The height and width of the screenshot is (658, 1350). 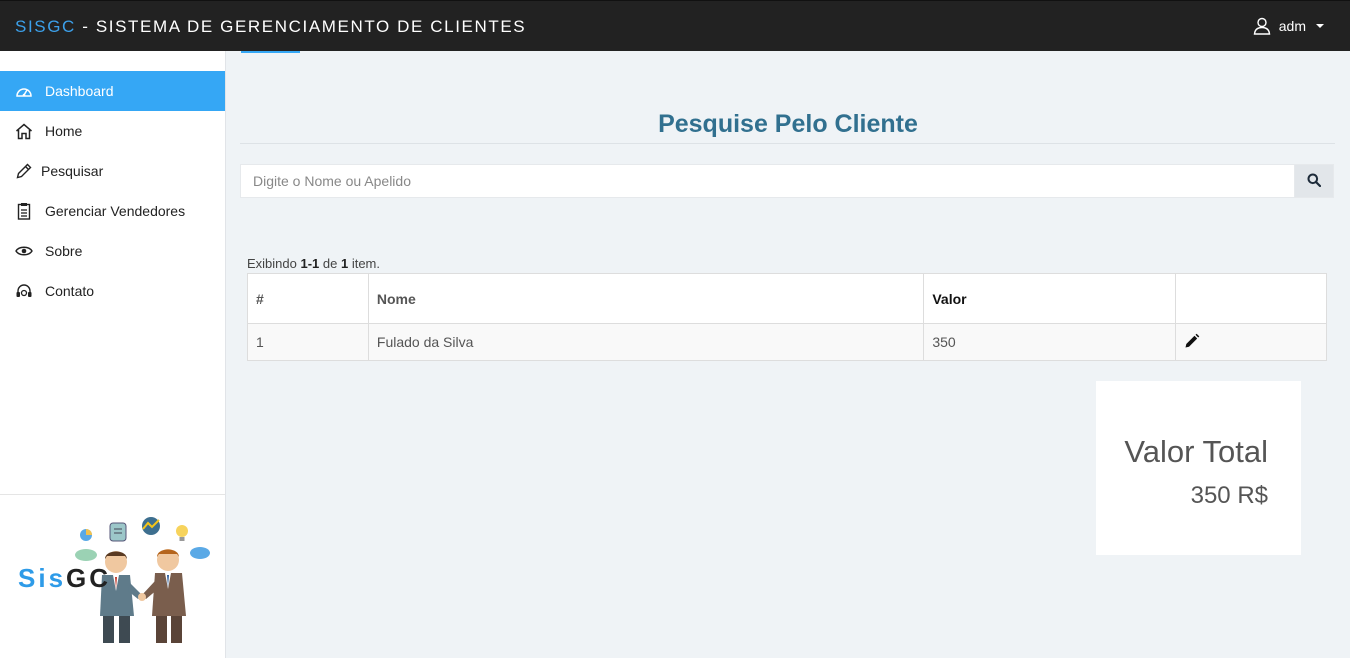 I want to click on sidebar-item-label: Pesquisar, so click(x=72, y=171).